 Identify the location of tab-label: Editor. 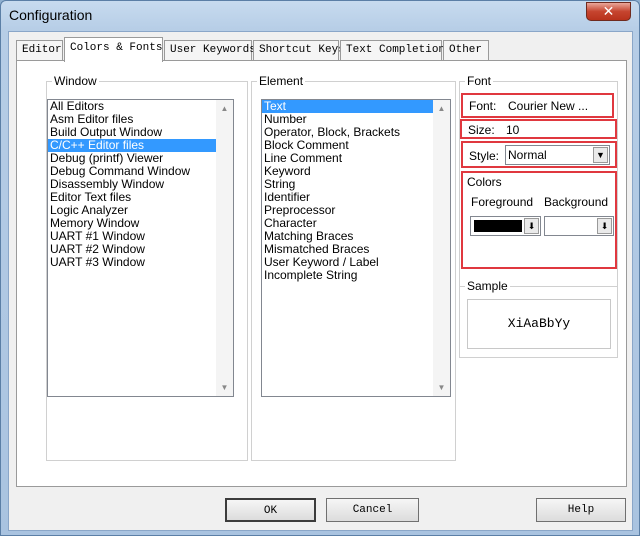
(42, 50).